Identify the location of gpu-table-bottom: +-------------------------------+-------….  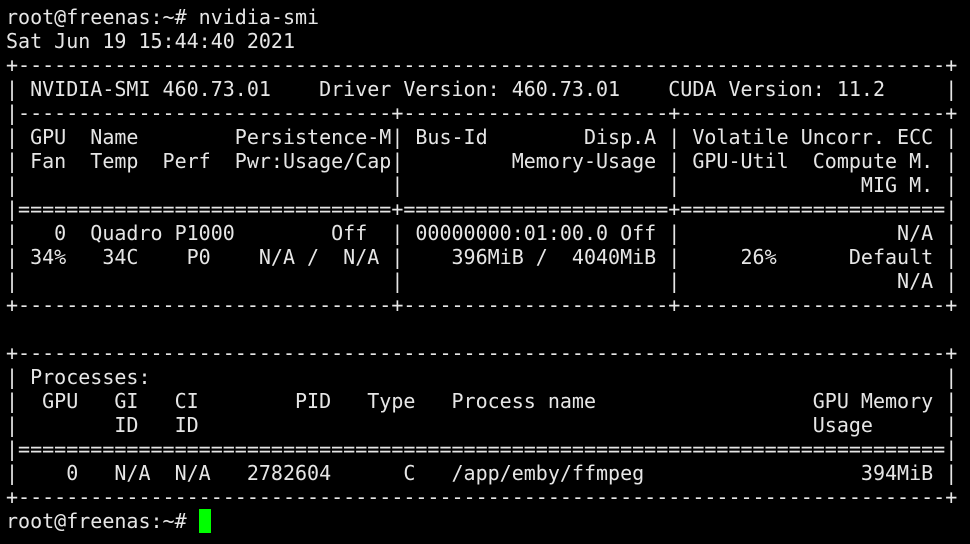
(482, 305).